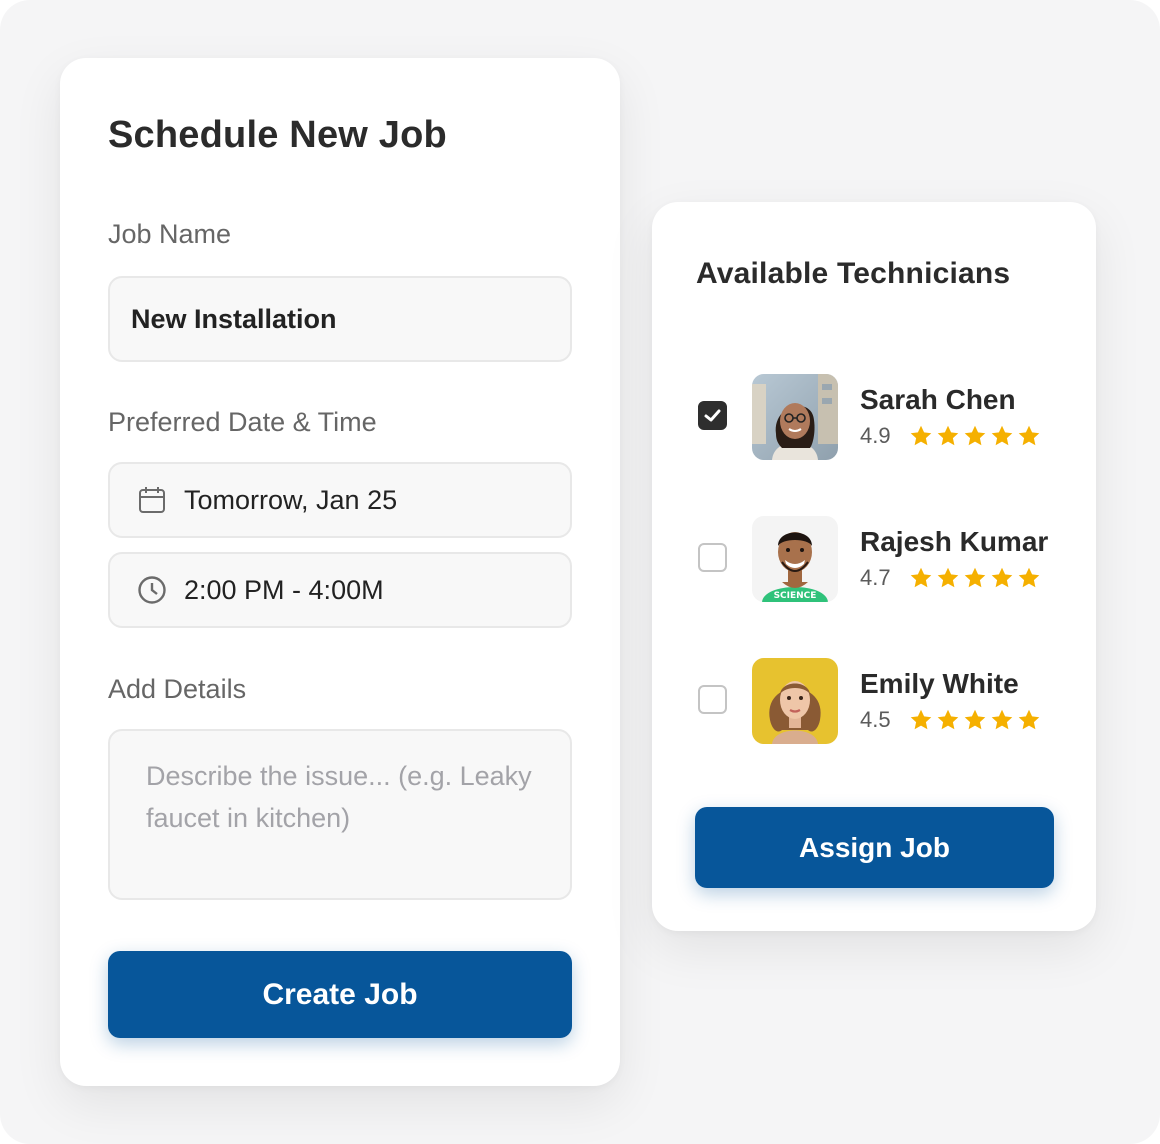 The width and height of the screenshot is (1160, 1144). I want to click on time-picker-field: 2:00 PM - 4:00M, so click(340, 590).